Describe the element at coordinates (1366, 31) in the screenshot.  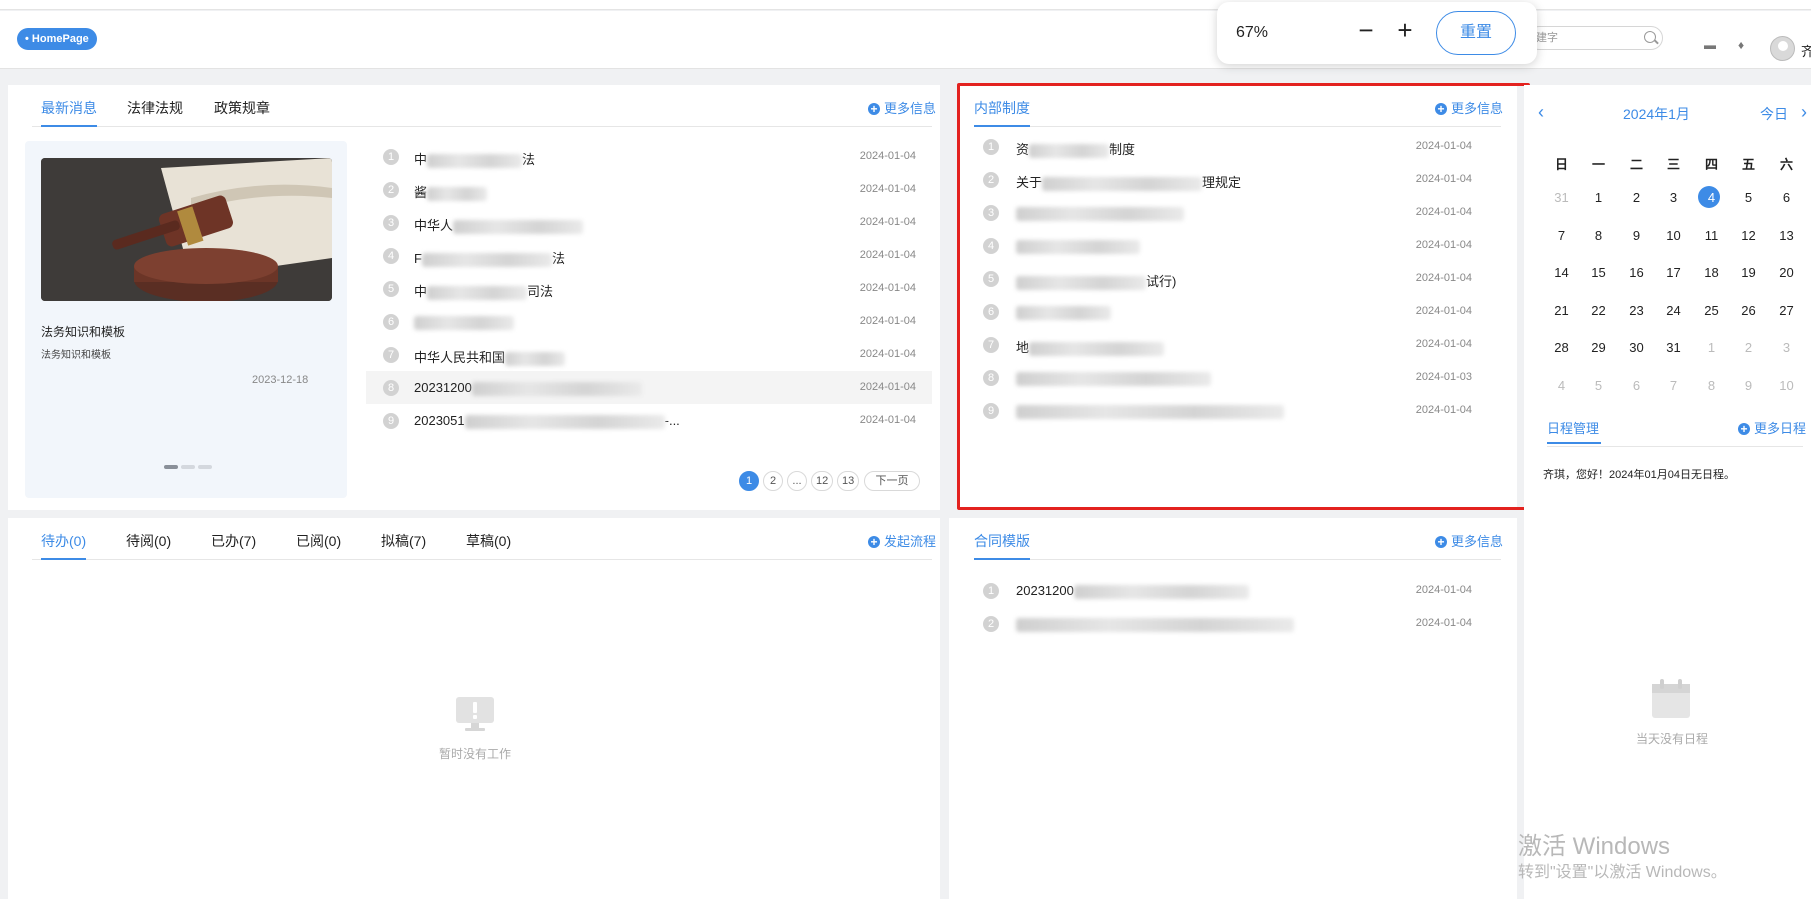
I see `zoom-out-button: −` at that location.